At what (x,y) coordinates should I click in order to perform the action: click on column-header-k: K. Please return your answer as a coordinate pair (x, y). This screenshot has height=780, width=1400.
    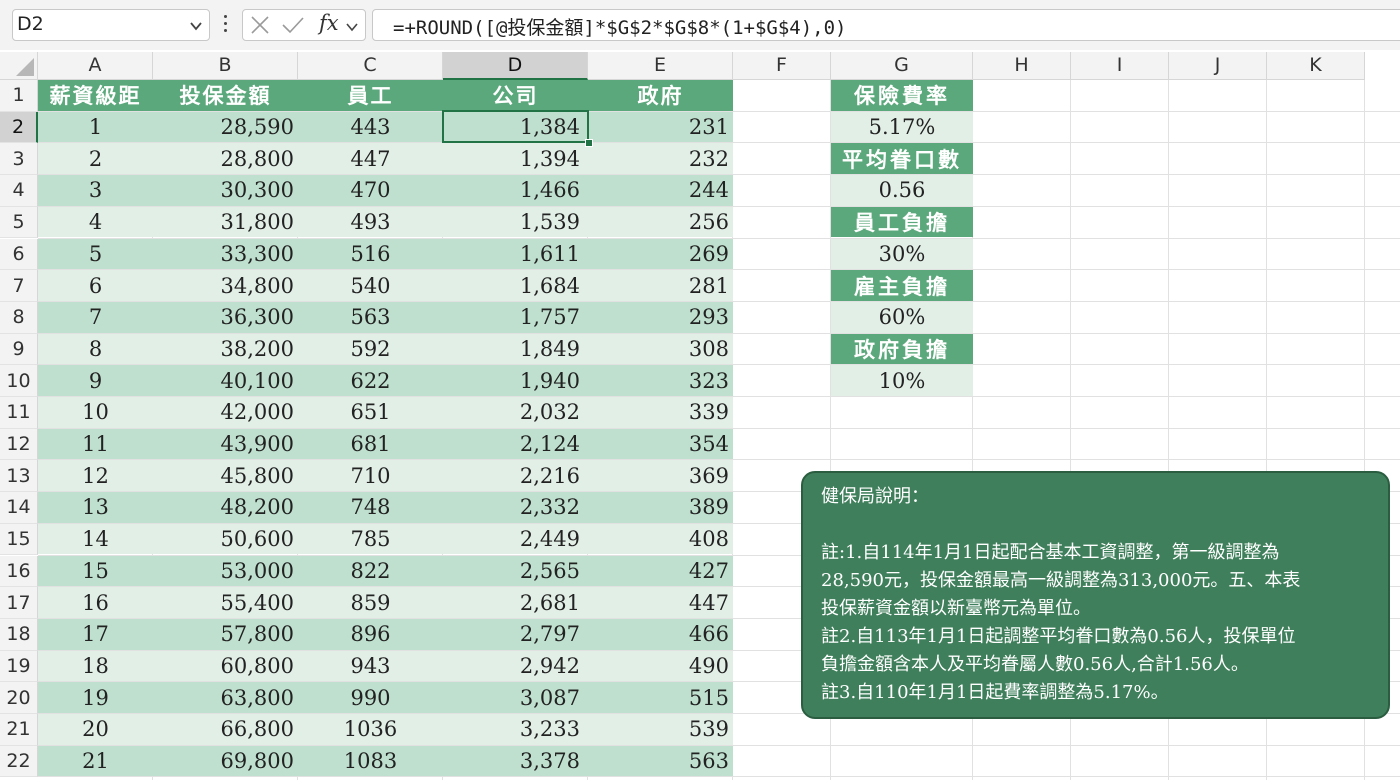
    Looking at the image, I should click on (1316, 66).